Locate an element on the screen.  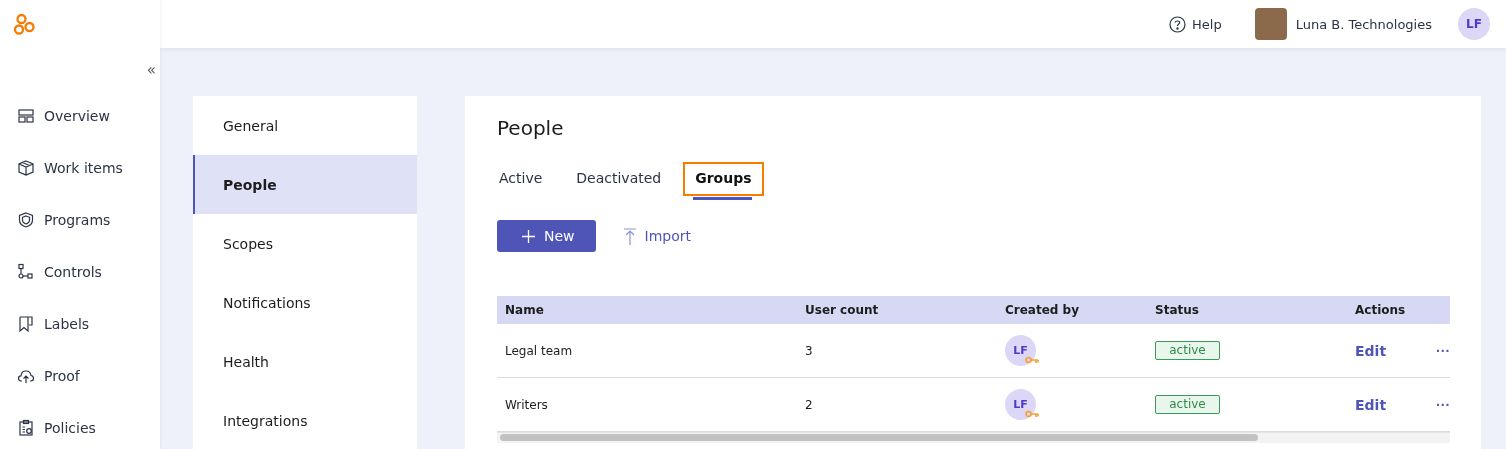
scrollbar is located at coordinates (973, 437).